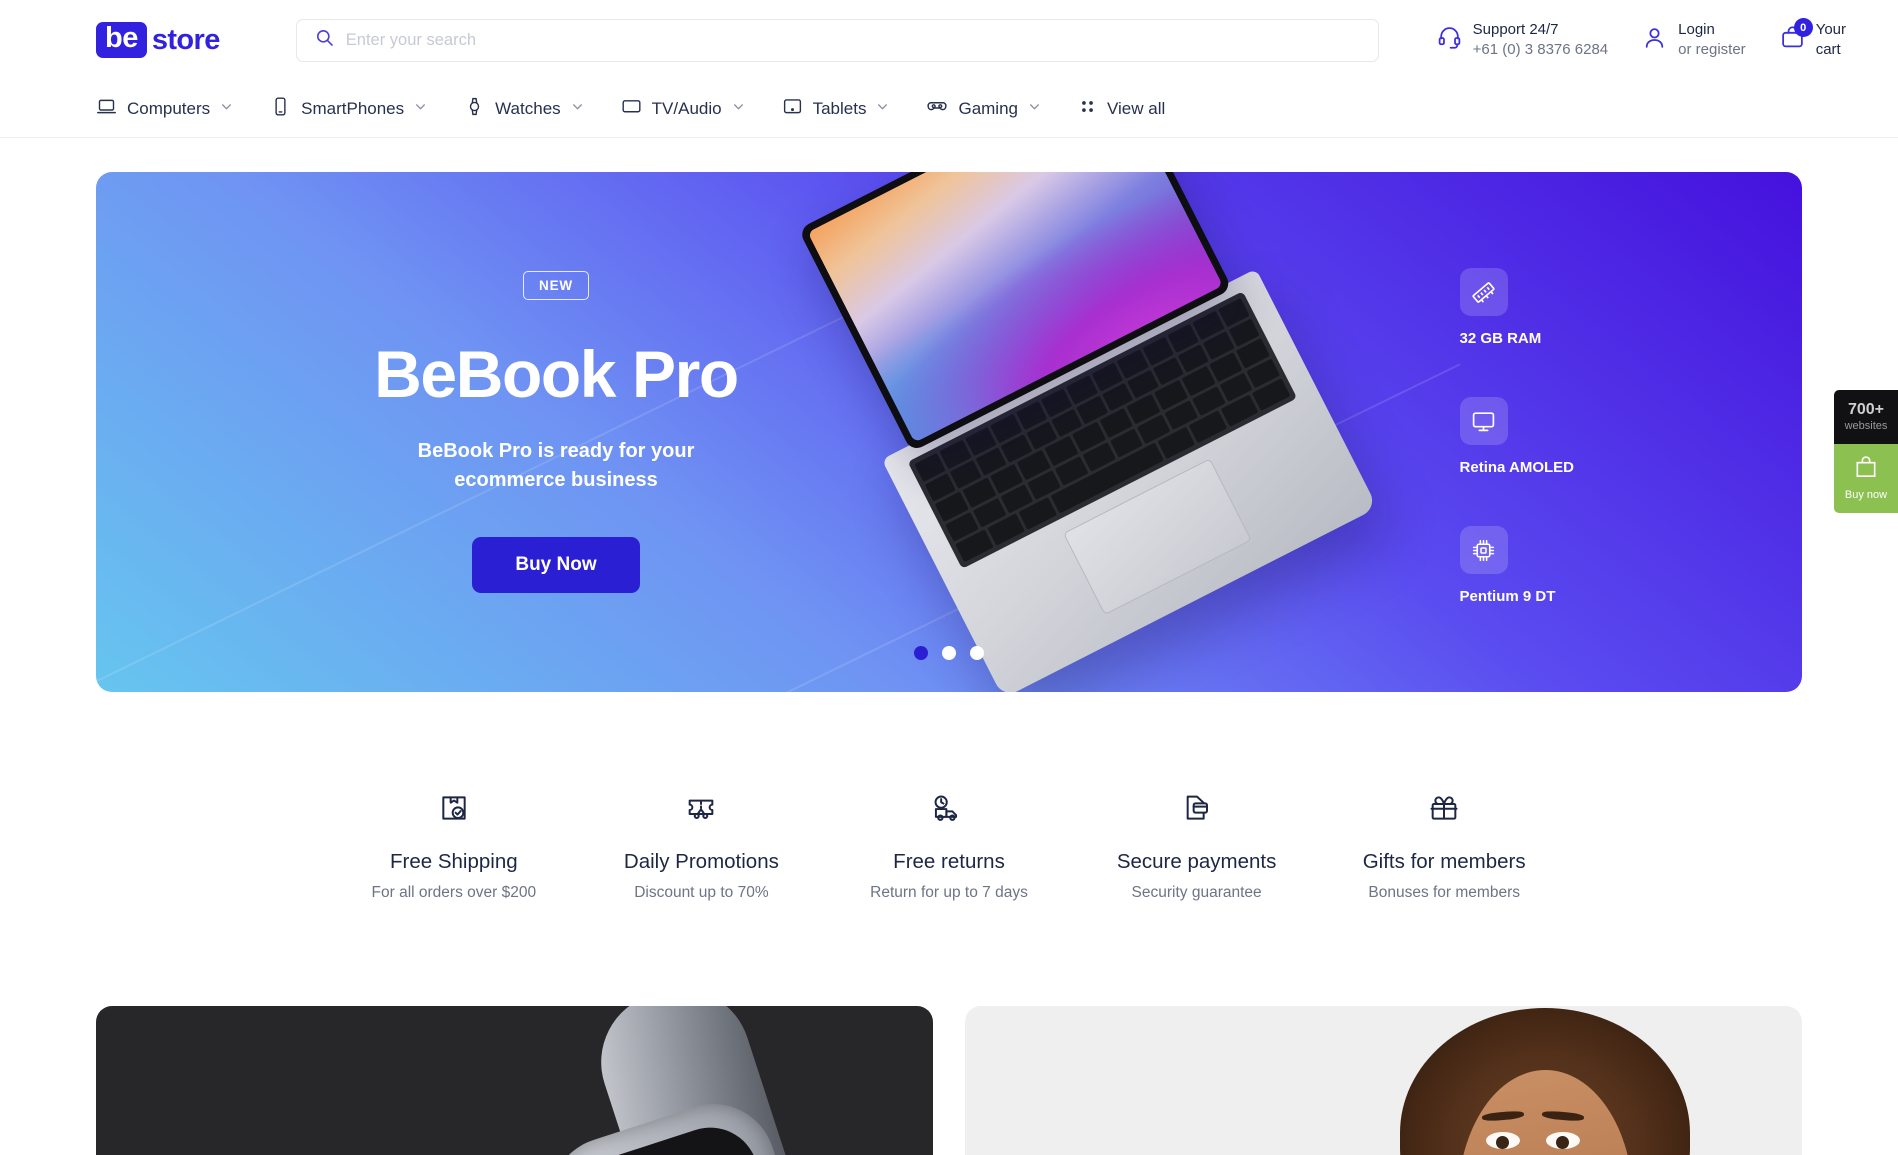 The width and height of the screenshot is (1898, 1155). Describe the element at coordinates (1866, 417) in the screenshot. I see `floating-widget-count-box: 700+ websites` at that location.